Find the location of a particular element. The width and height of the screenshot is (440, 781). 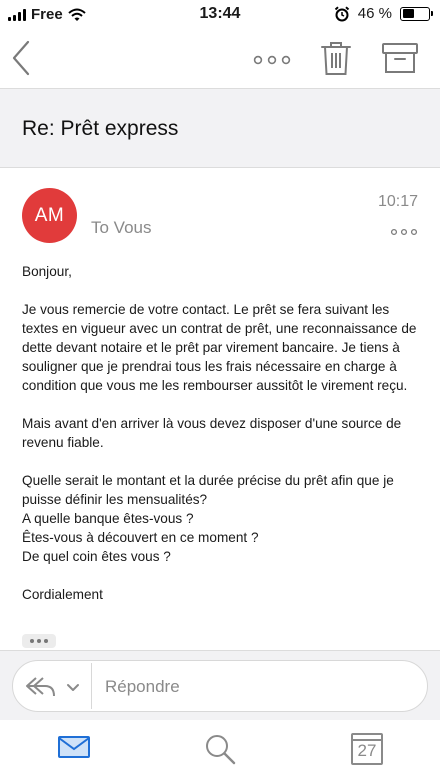

subject-bar: Re: Prêt express is located at coordinates (220, 128).